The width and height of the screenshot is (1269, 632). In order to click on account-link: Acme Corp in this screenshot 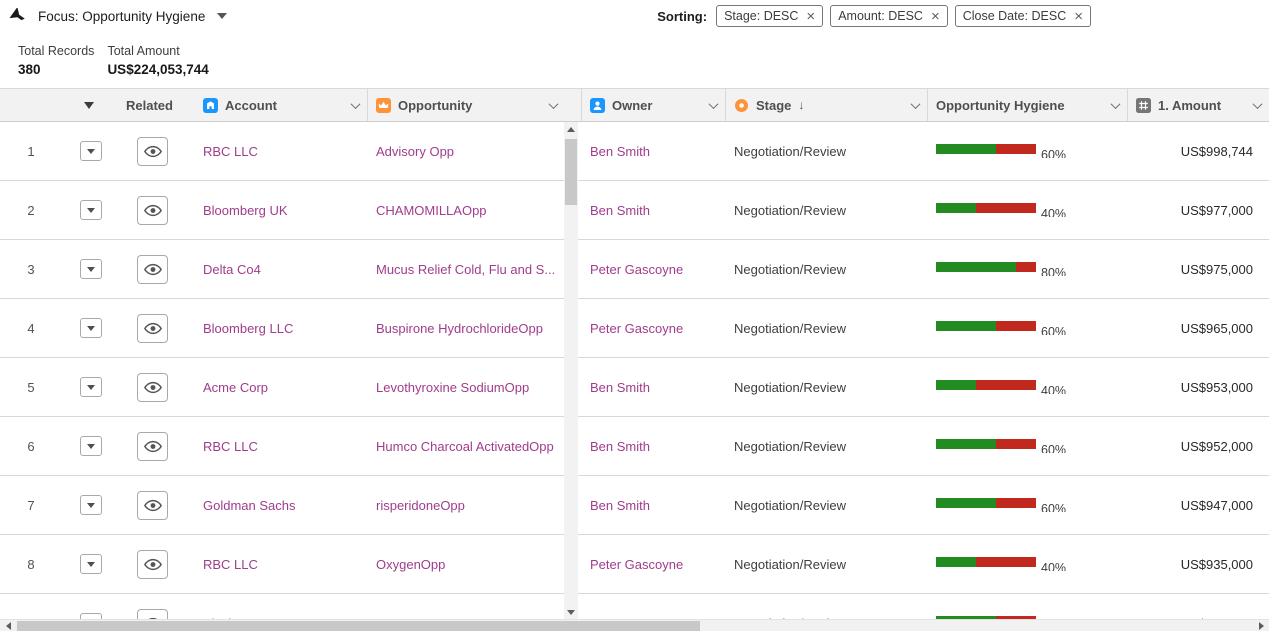, I will do `click(235, 387)`.